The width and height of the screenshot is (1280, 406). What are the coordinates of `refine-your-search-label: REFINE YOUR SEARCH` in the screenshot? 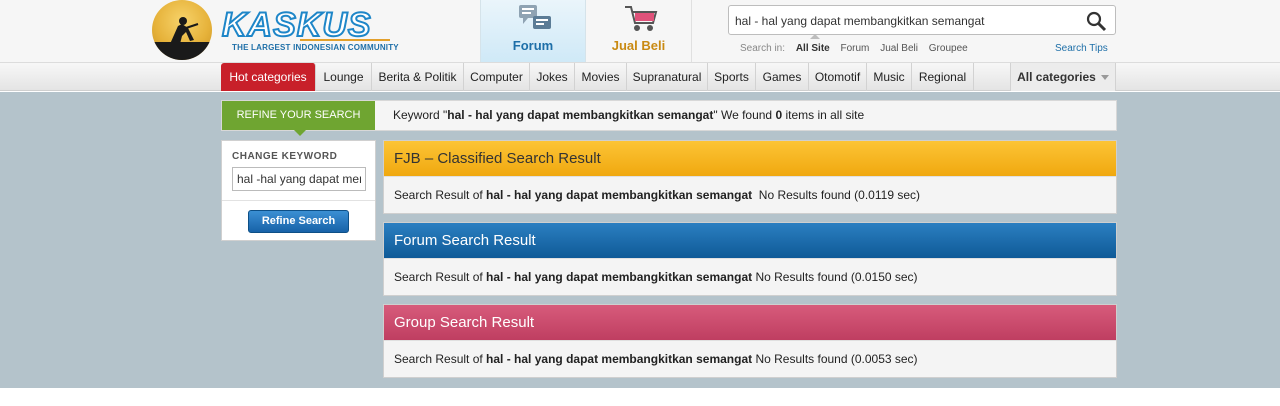 It's located at (298, 115).